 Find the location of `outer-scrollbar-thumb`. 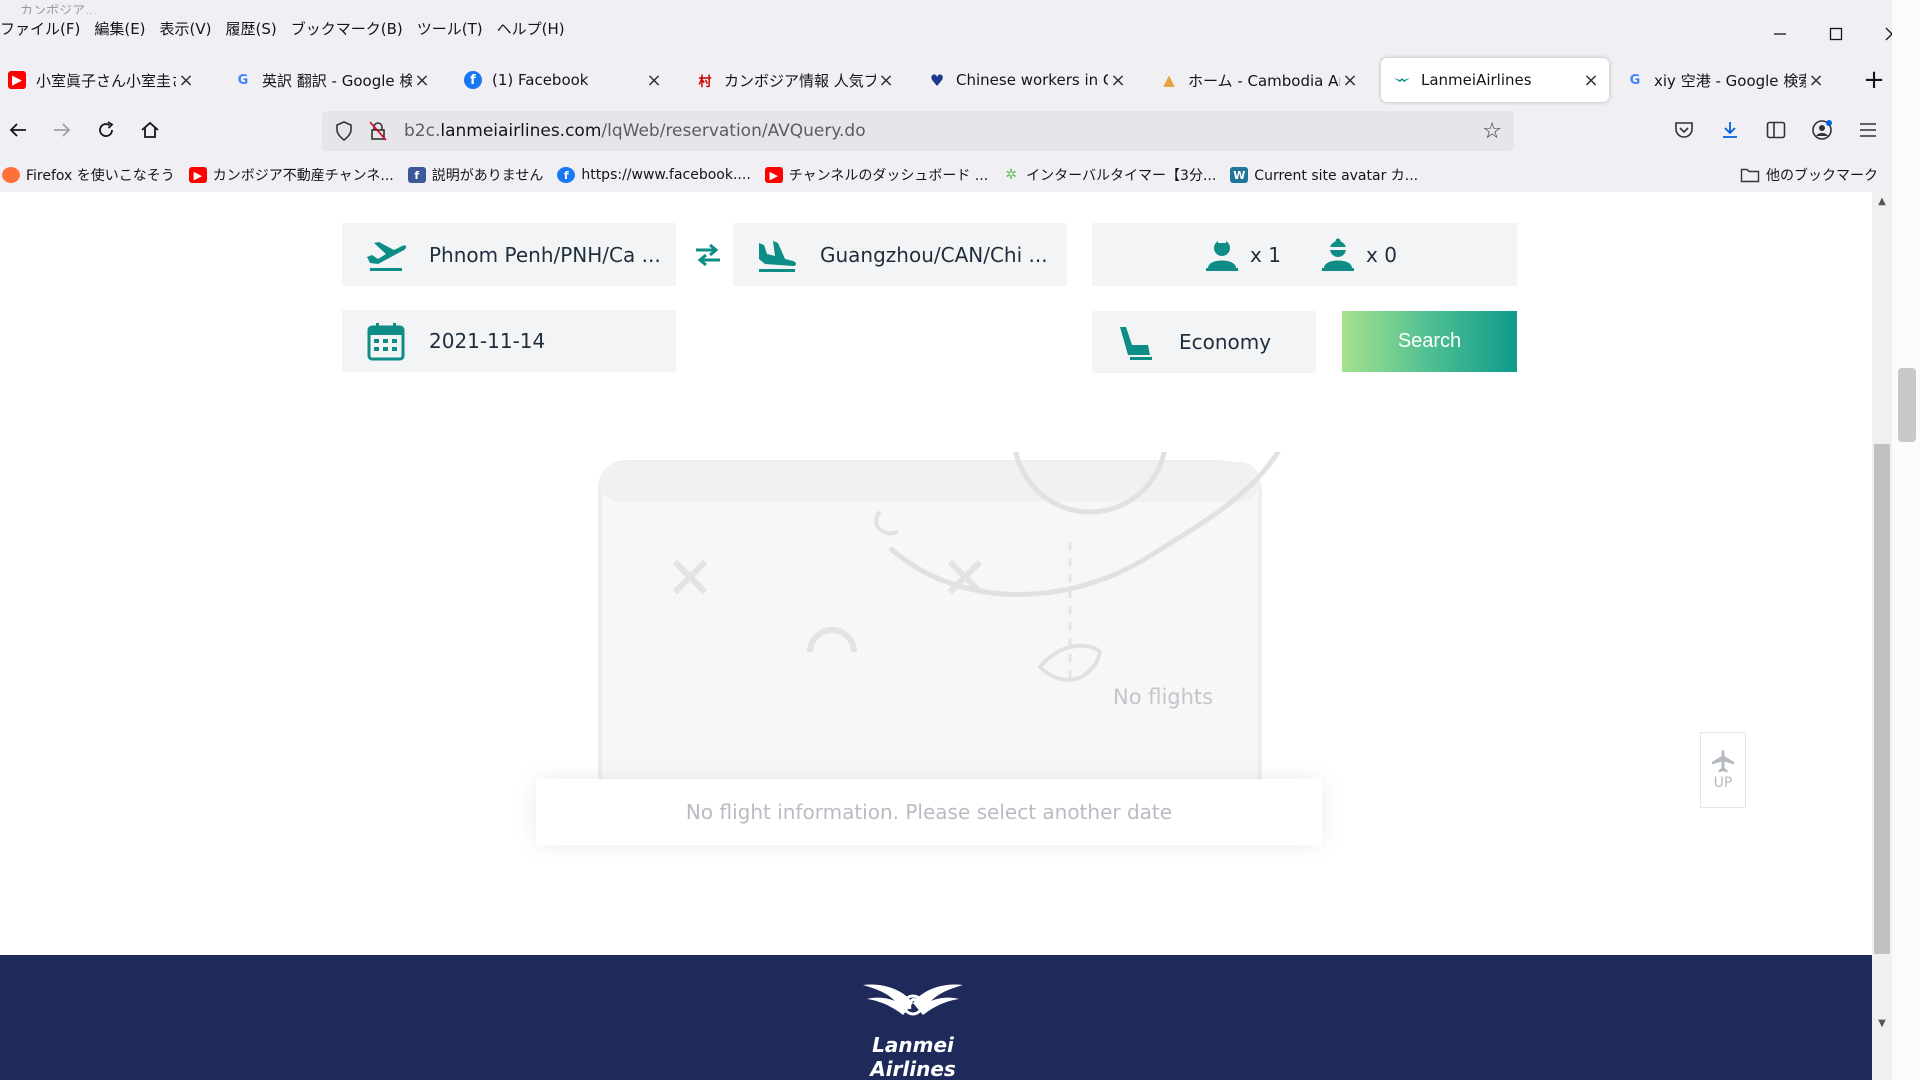

outer-scrollbar-thumb is located at coordinates (1907, 405).